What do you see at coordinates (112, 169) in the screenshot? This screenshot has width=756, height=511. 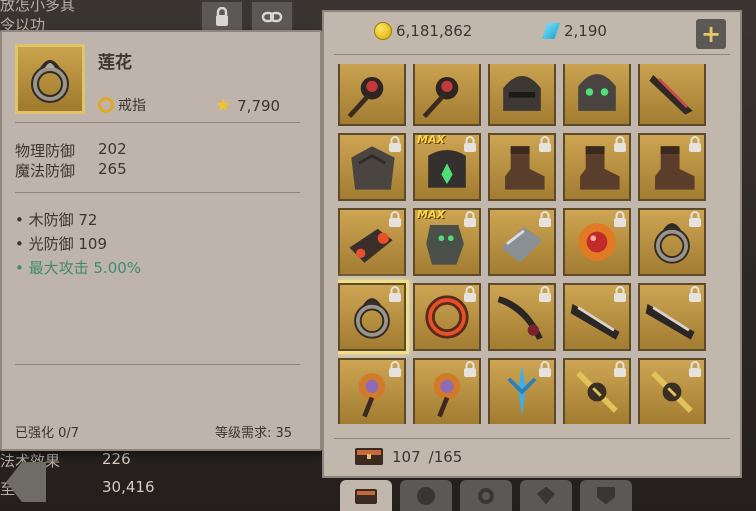 I see `stat-value: 265` at bounding box center [112, 169].